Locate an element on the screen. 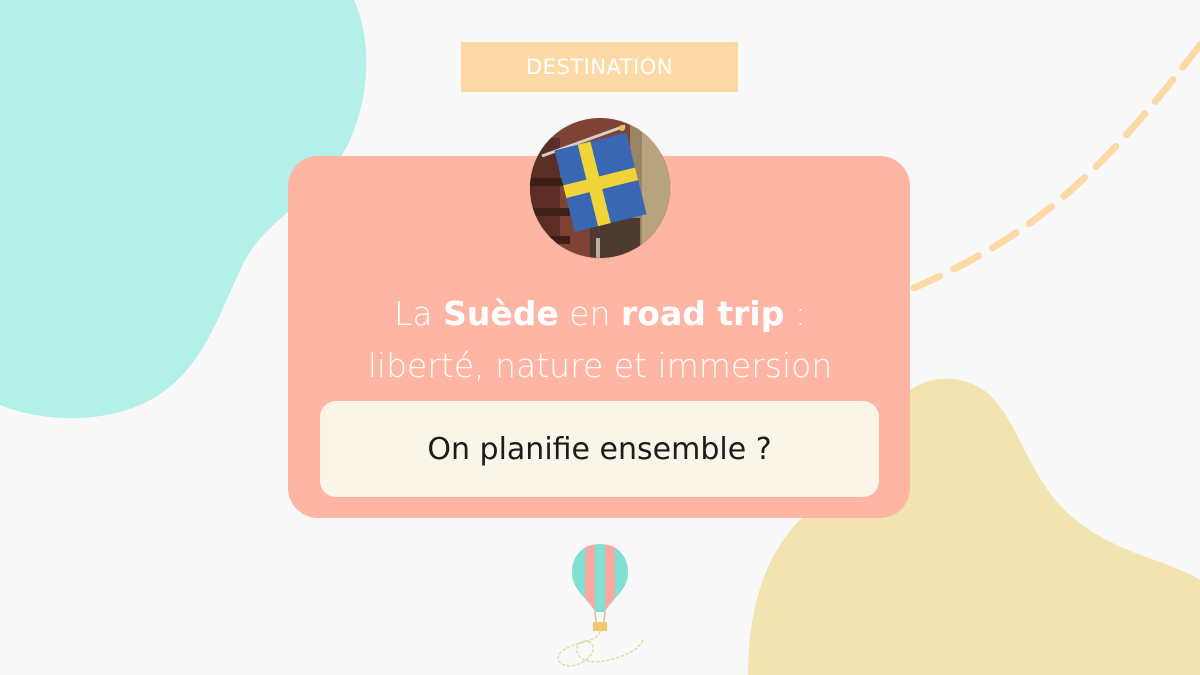 Image resolution: width=1200 pixels, height=675 pixels. swedish-flag-photo is located at coordinates (600, 188).